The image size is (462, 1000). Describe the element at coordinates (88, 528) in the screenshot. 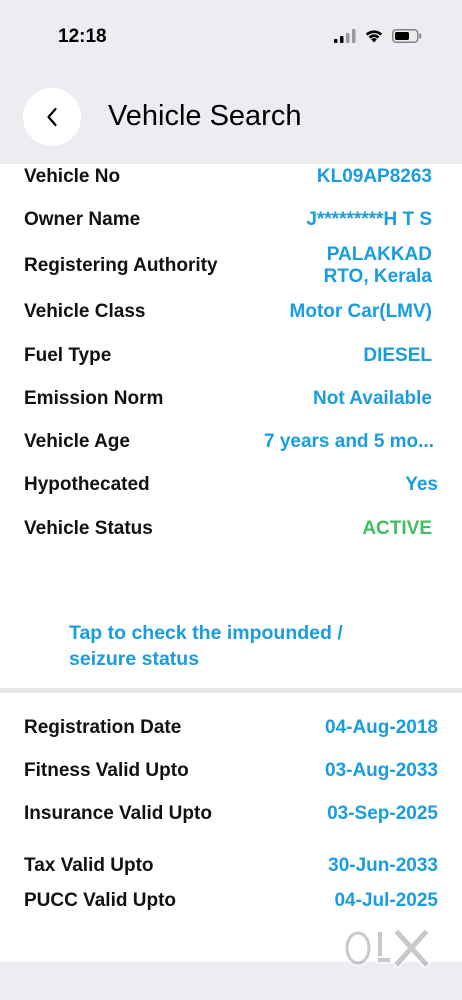

I see `detail-label: Vehicle Status` at that location.